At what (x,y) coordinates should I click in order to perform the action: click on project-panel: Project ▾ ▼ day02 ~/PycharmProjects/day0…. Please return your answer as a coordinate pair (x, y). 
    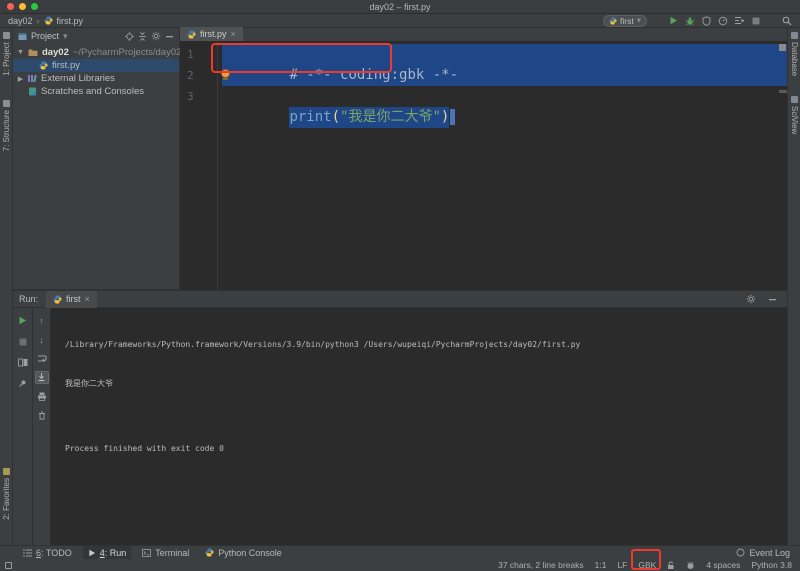
    Looking at the image, I should click on (97, 159).